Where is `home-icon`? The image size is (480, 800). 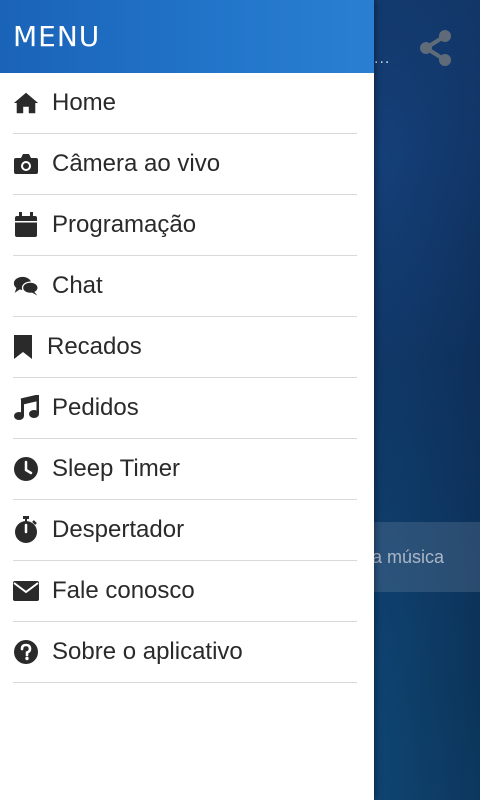
home-icon is located at coordinates (26, 103).